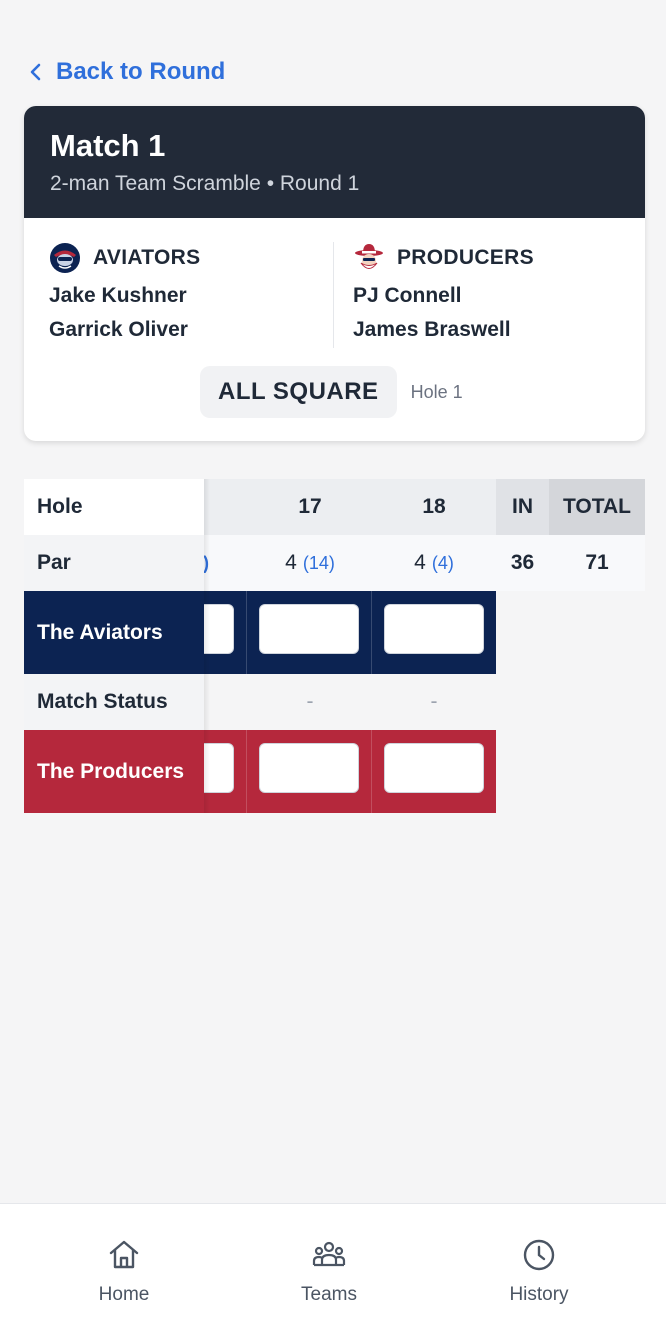 The image size is (666, 1328). I want to click on home-icon, so click(124, 1254).